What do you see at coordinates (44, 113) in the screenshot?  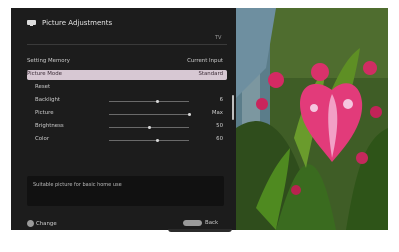 I see `row-label: Picture` at bounding box center [44, 113].